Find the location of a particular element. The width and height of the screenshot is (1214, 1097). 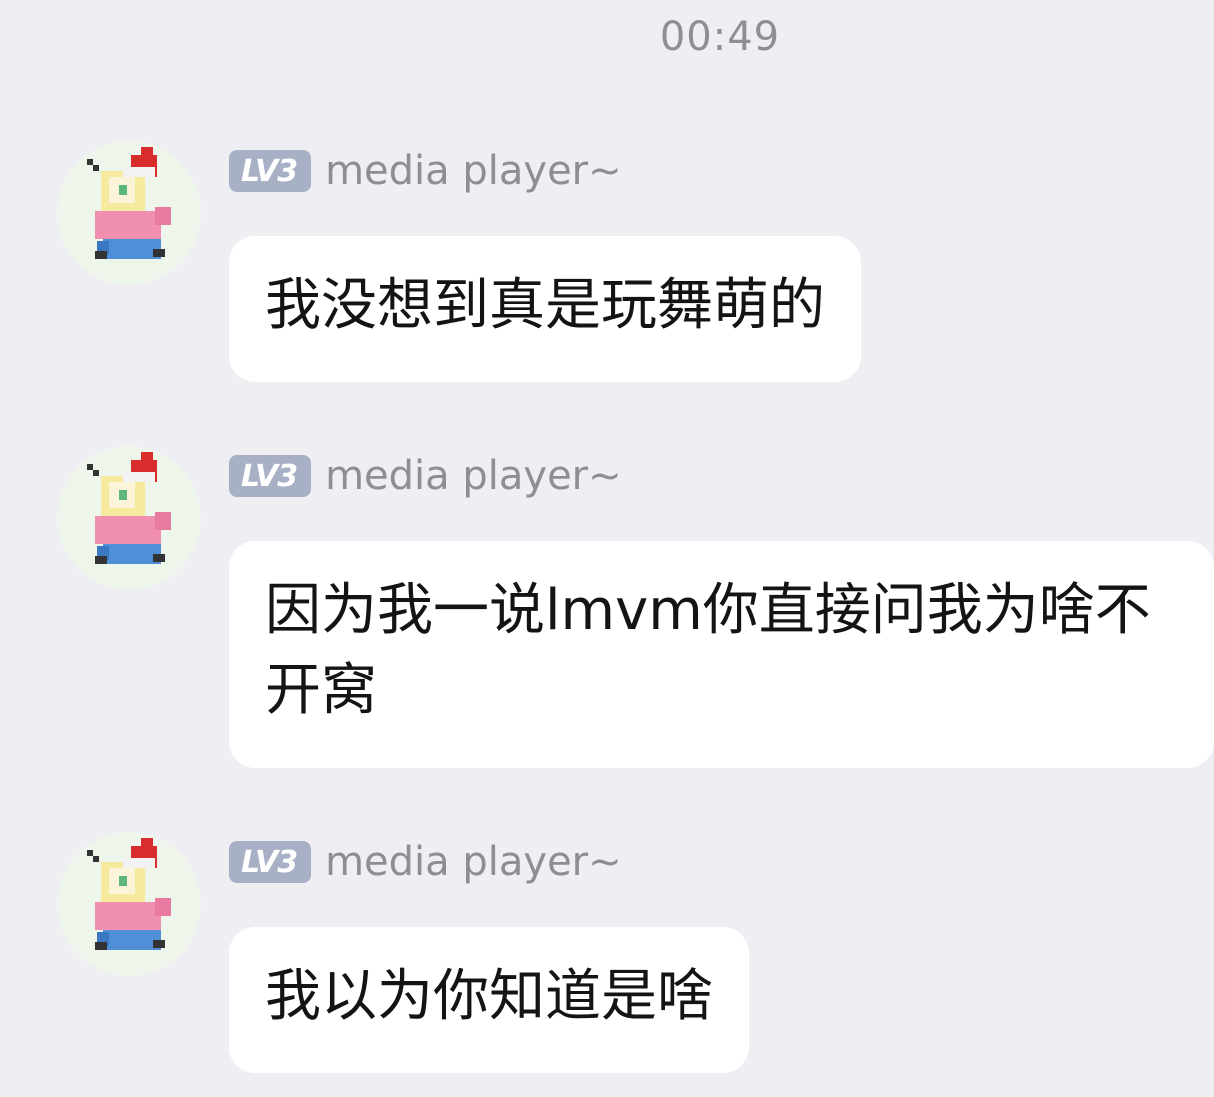

chat-timestamp: 00:49 is located at coordinates (720, 37).